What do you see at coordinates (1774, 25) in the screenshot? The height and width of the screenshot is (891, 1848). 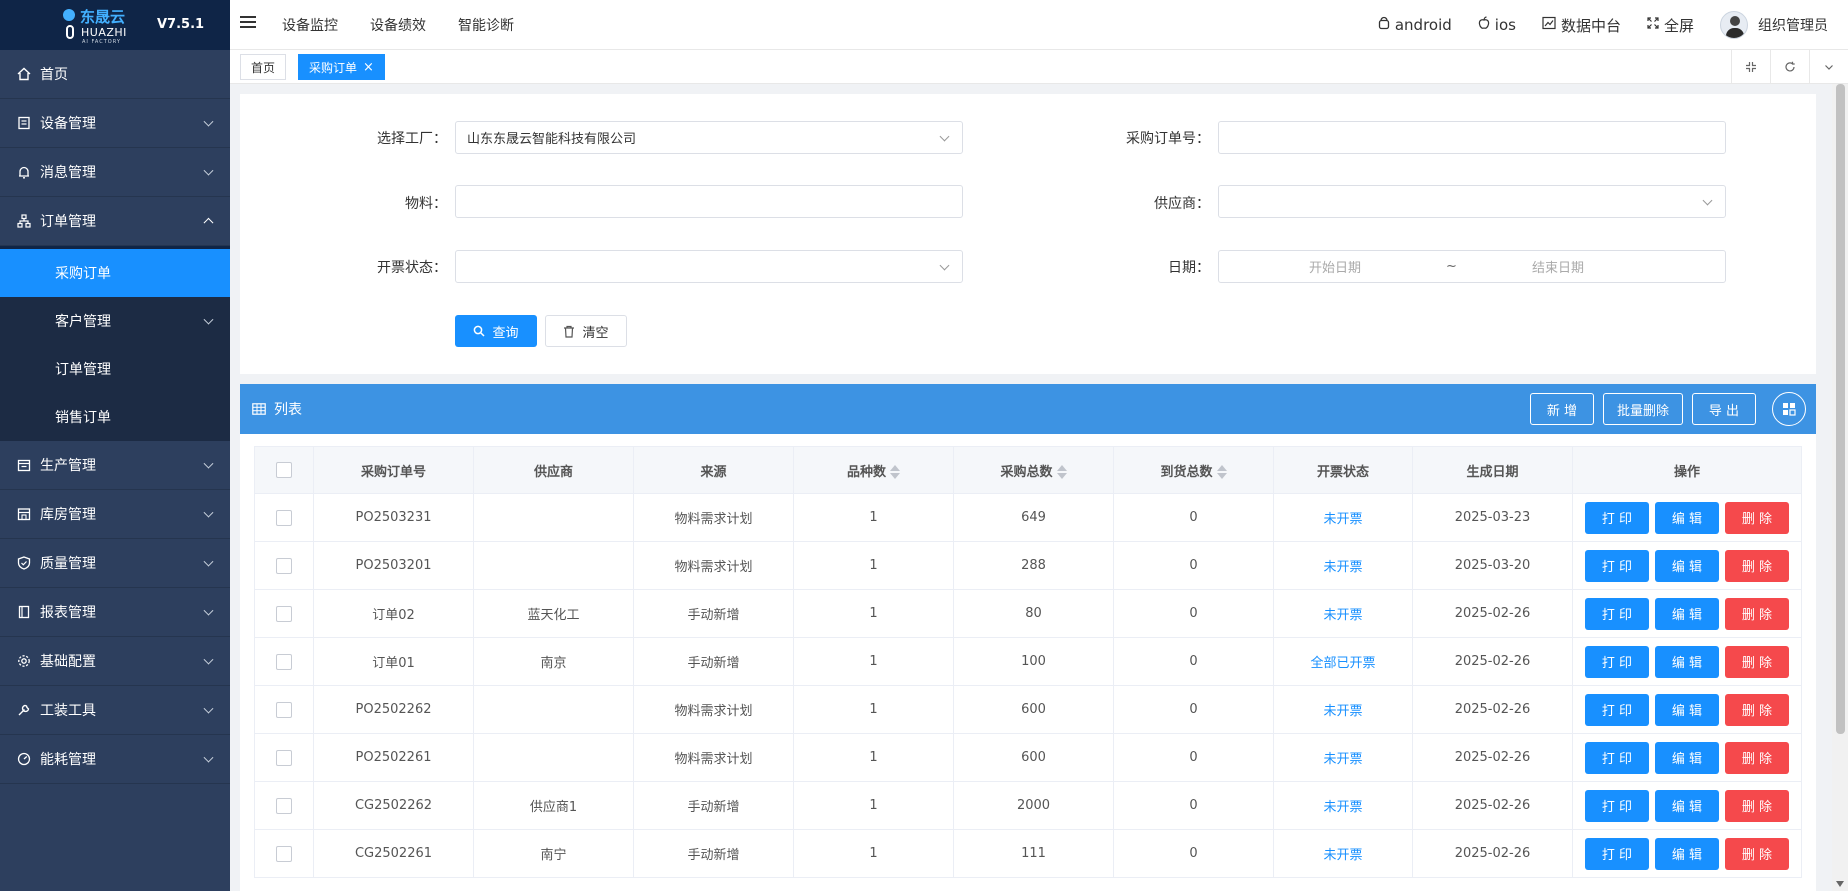 I see `user-menu: 组织管理员` at bounding box center [1774, 25].